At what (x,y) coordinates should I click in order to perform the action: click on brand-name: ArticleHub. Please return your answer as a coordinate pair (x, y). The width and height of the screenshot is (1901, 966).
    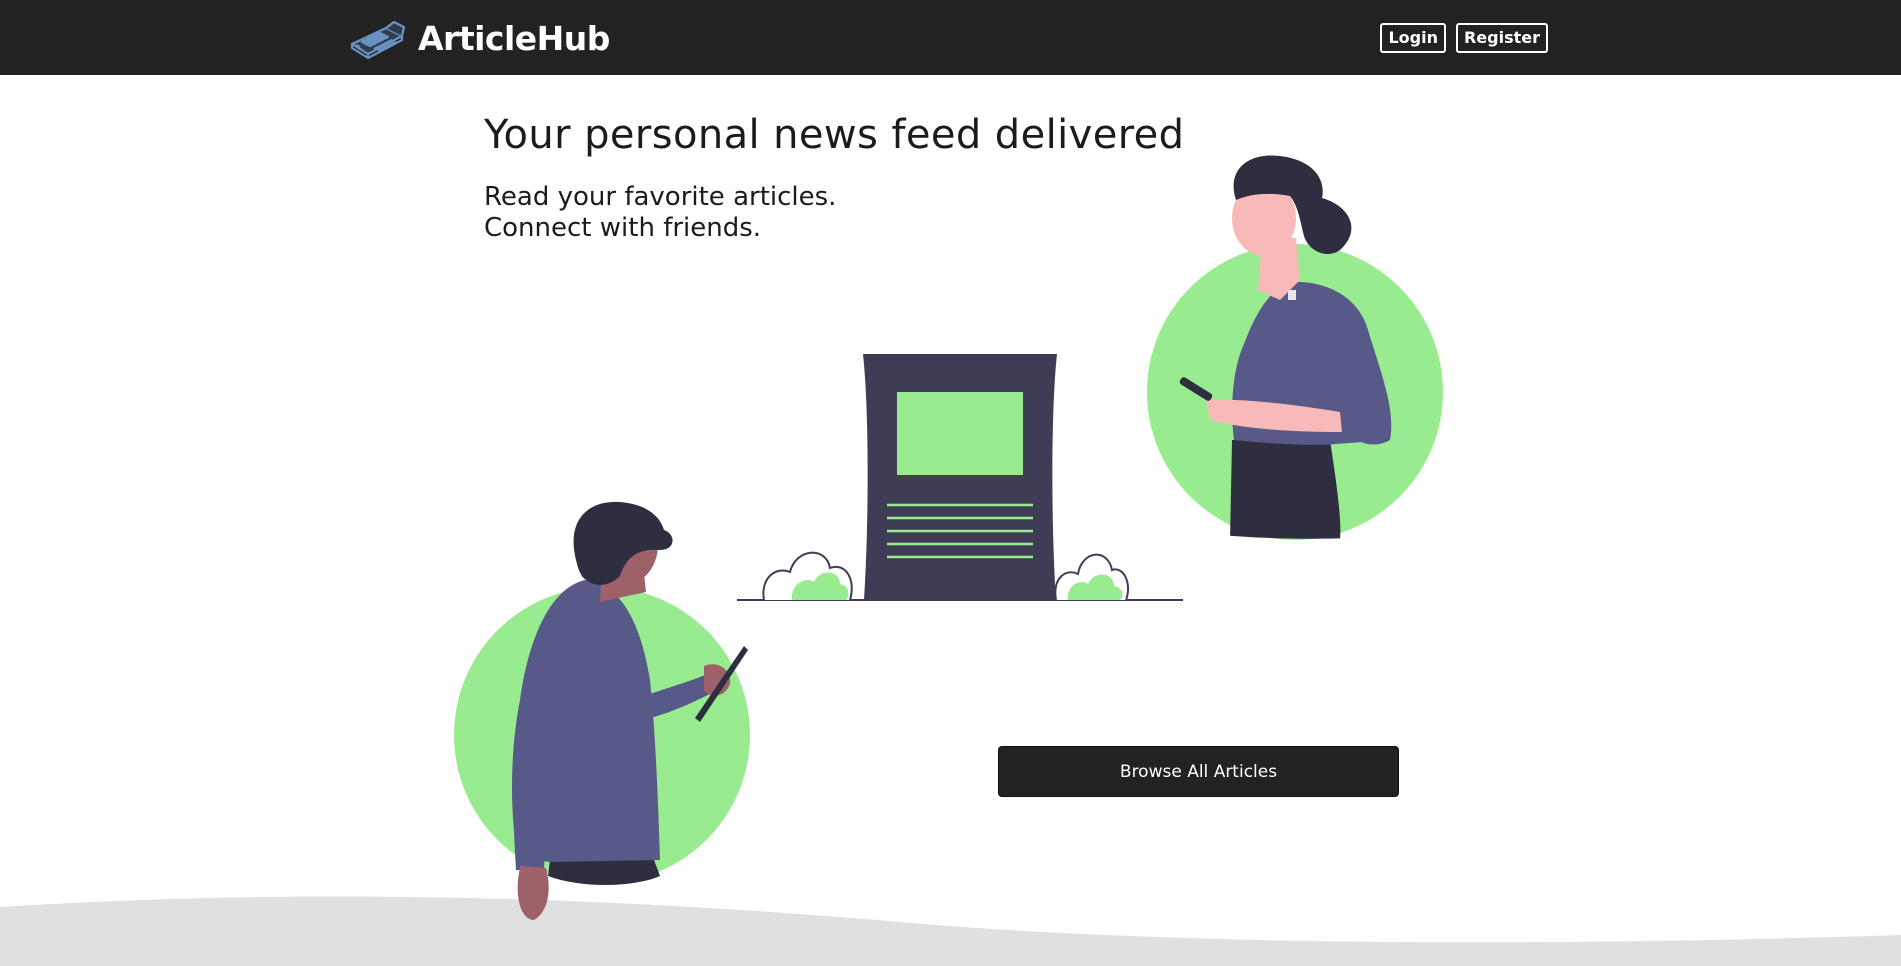
    Looking at the image, I should click on (514, 38).